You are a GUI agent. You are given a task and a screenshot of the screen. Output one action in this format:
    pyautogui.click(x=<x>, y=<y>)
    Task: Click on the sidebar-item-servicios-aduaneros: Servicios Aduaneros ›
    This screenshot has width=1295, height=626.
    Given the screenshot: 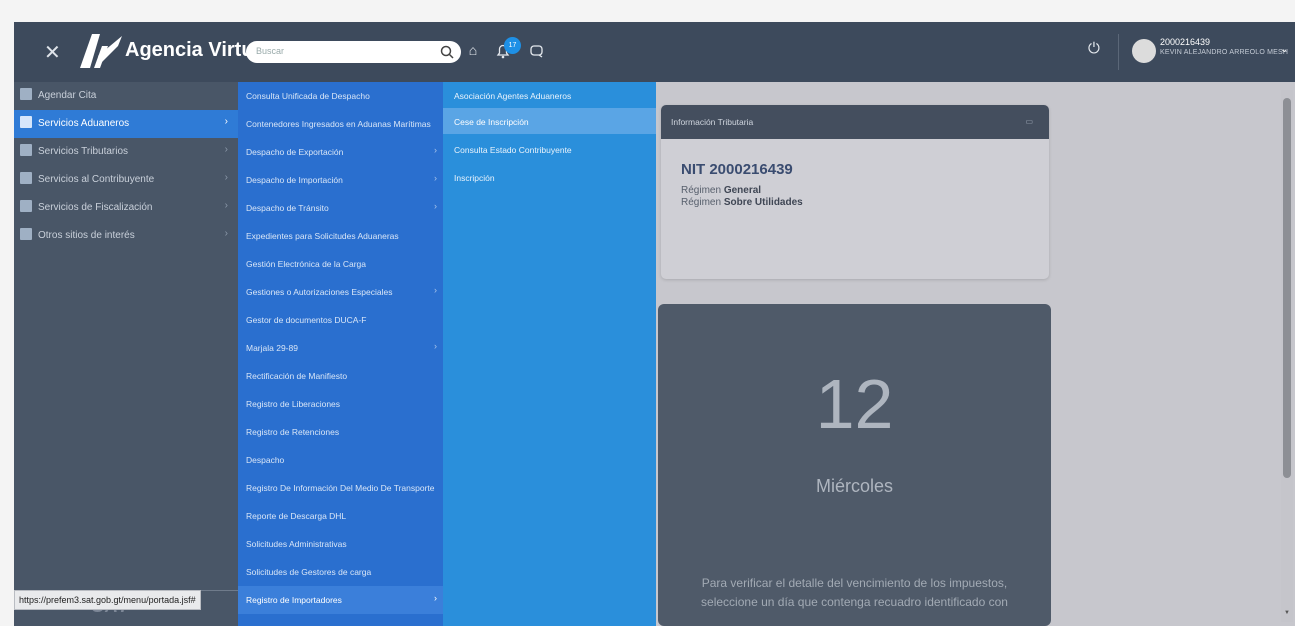 What is the action you would take?
    pyautogui.click(x=126, y=124)
    